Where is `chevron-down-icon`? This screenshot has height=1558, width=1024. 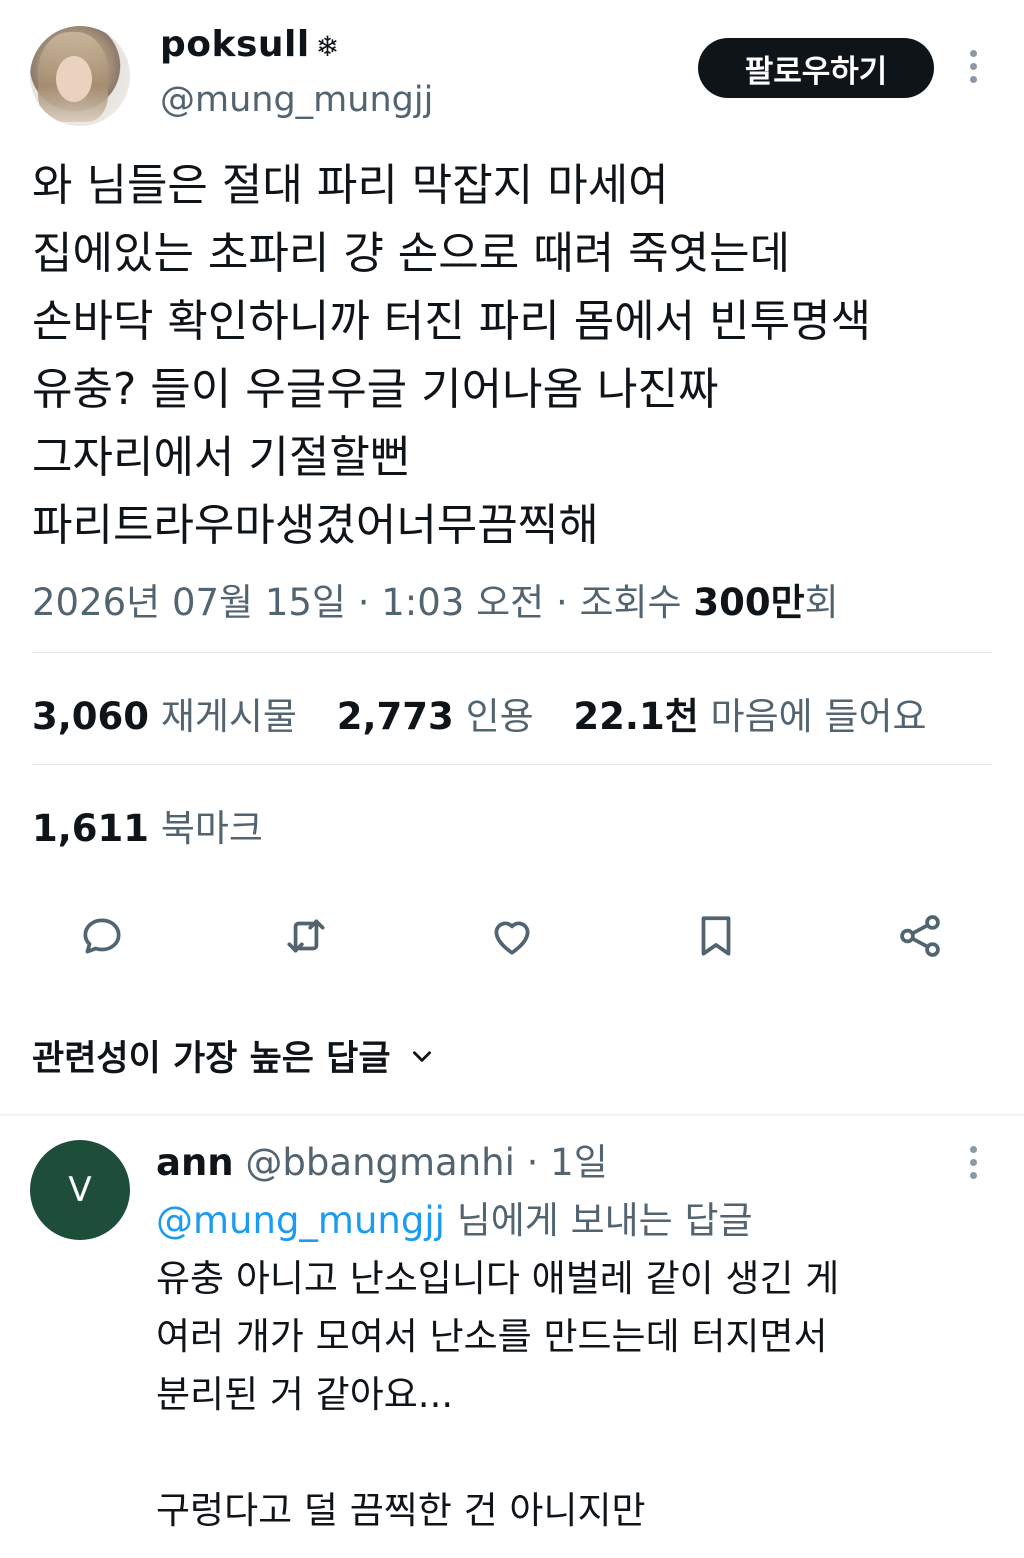
chevron-down-icon is located at coordinates (421, 1056).